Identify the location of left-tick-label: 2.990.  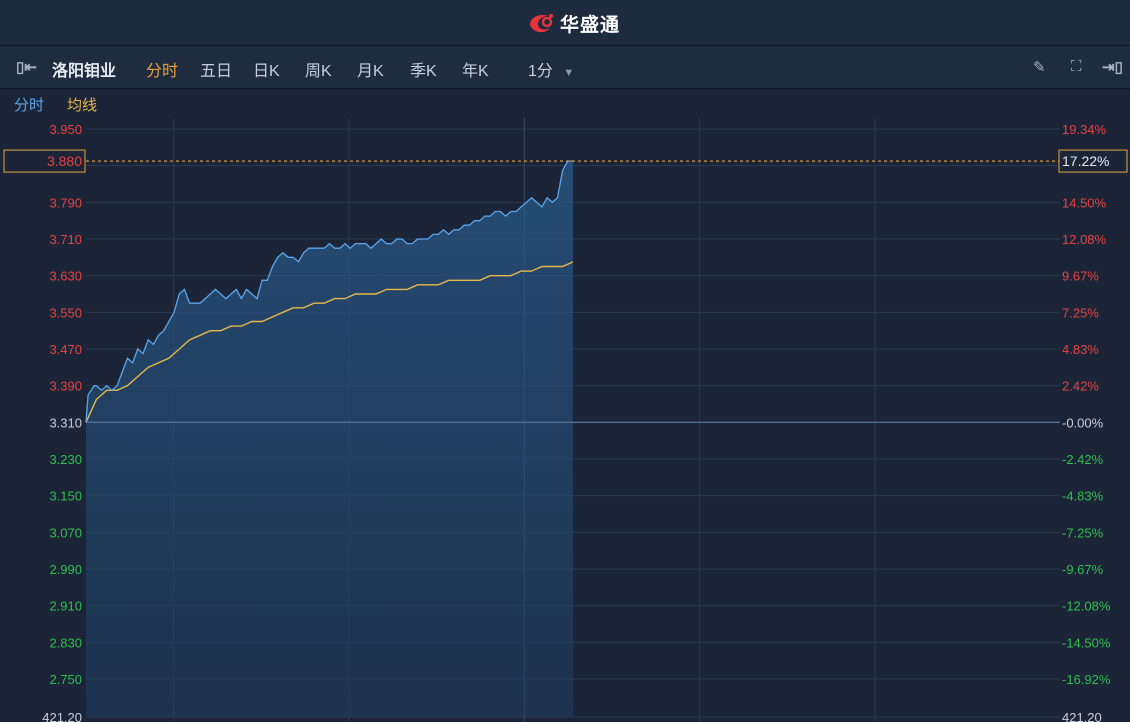
(65, 569).